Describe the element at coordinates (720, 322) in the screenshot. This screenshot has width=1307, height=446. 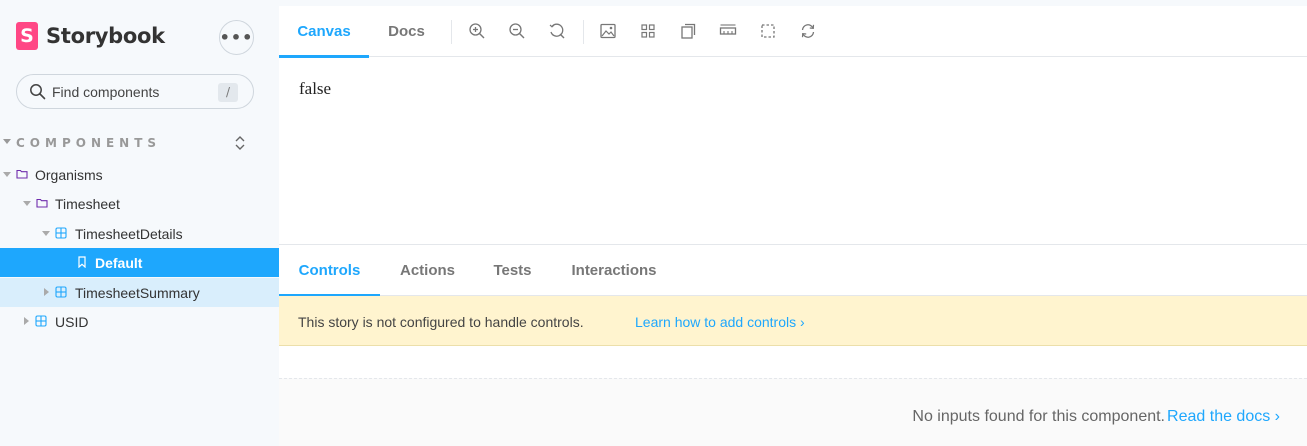
I see `learn-controls-link: Learn how to add controls ›` at that location.